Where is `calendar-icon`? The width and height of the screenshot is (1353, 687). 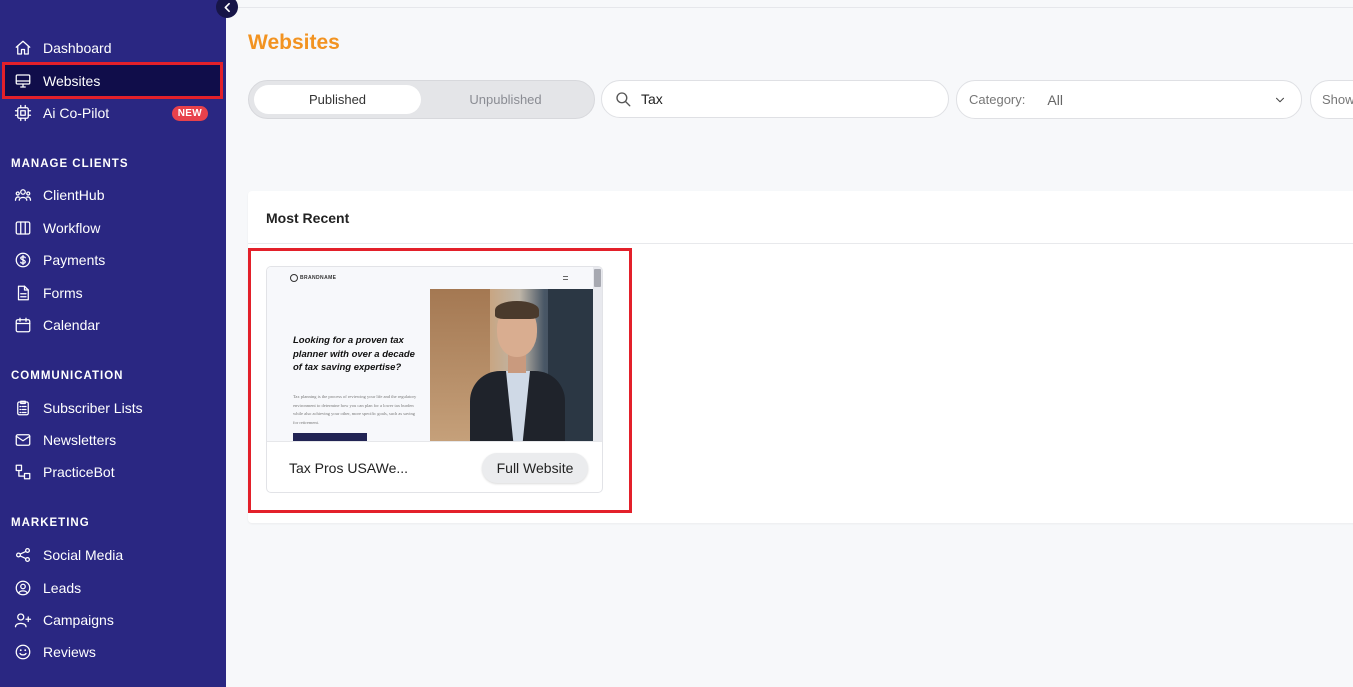
calendar-icon is located at coordinates (23, 325).